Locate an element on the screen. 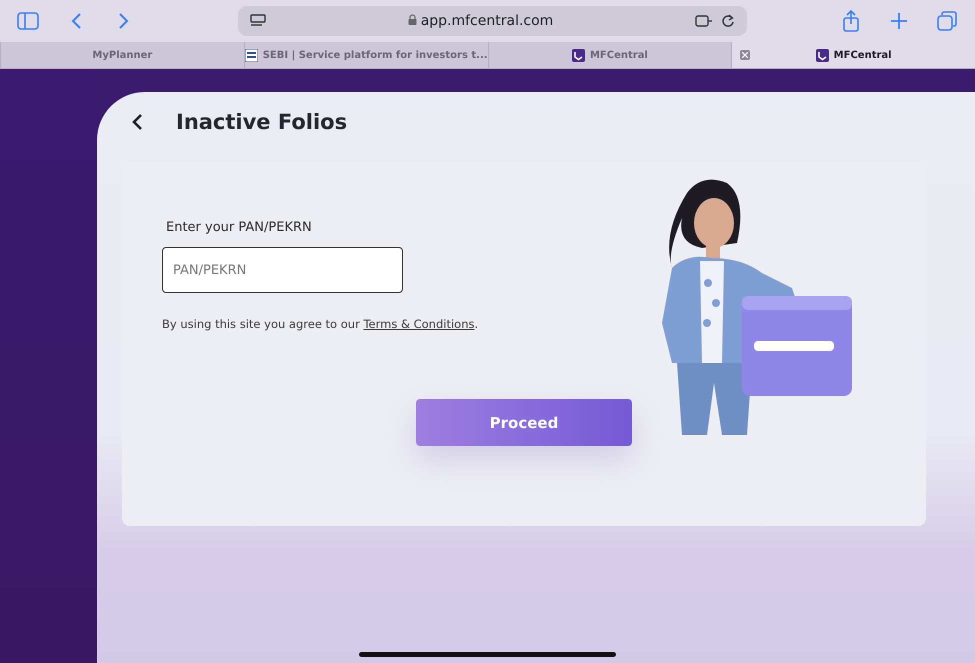 The width and height of the screenshot is (975, 663). url-text: app.mfcentral.com is located at coordinates (480, 21).